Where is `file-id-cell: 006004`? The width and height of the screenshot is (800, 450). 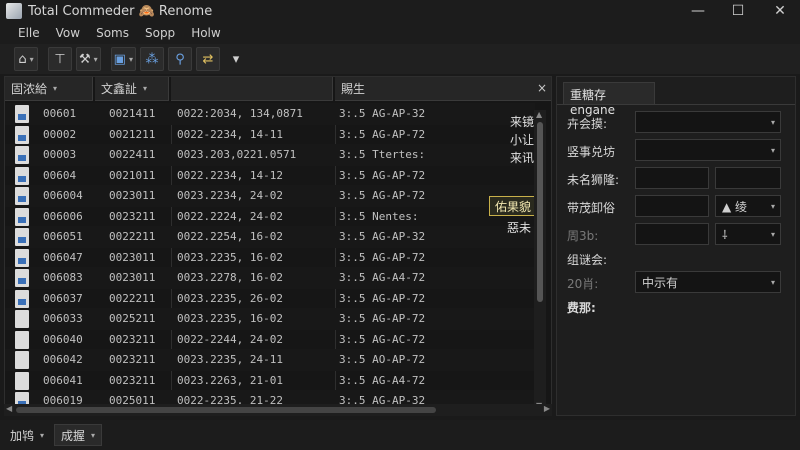
file-id-cell: 006004 is located at coordinates (63, 195).